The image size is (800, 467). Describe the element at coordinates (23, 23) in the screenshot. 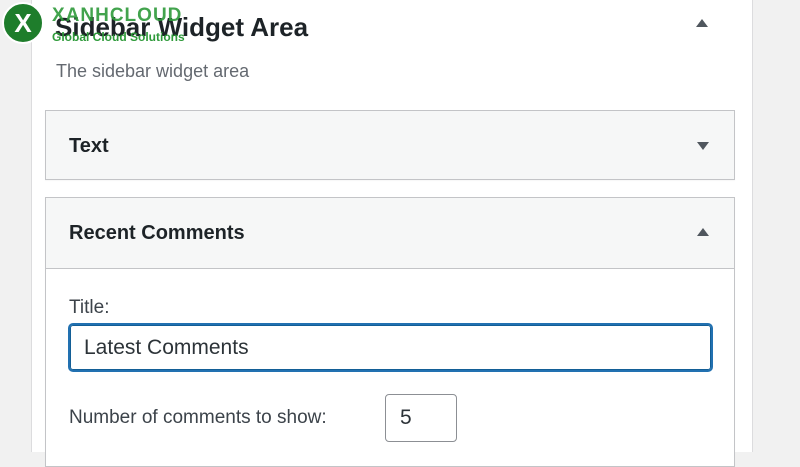

I see `watermark-x-icon: X` at that location.